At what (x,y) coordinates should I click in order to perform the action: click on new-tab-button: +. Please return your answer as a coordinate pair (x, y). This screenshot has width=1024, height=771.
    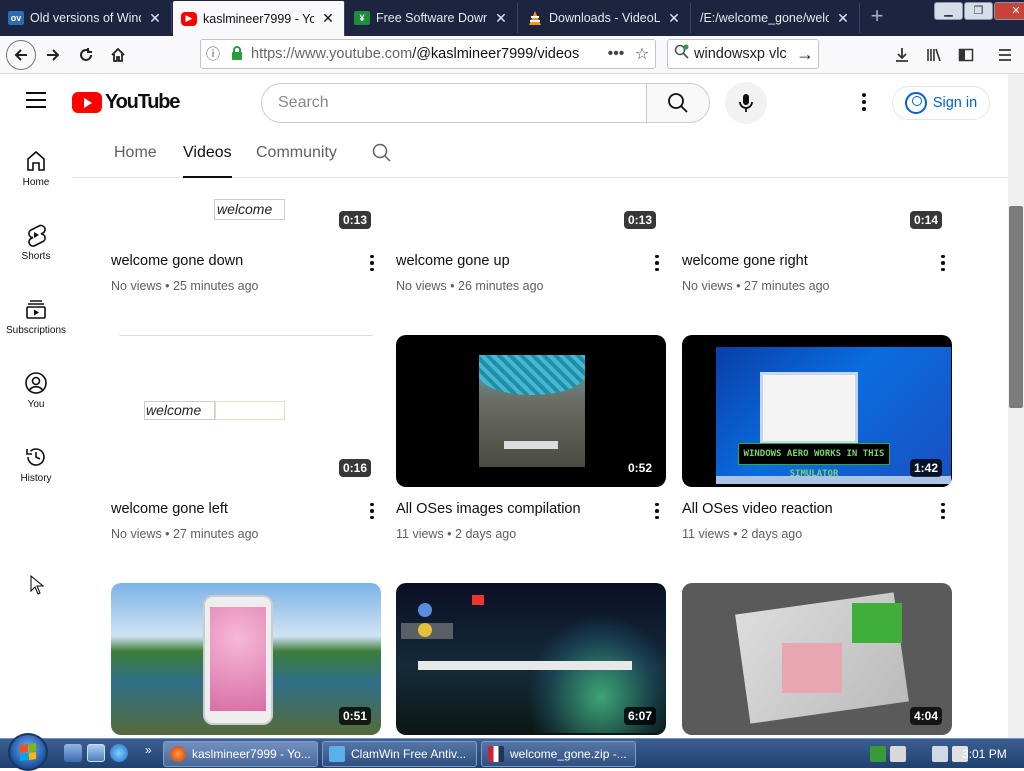
    Looking at the image, I should click on (877, 17).